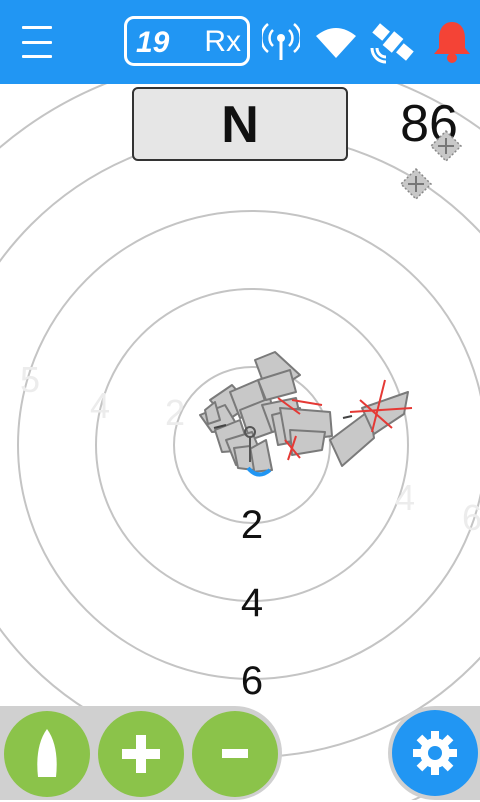 This screenshot has height=802, width=480. I want to click on zoom-in-button, so click(141, 754).